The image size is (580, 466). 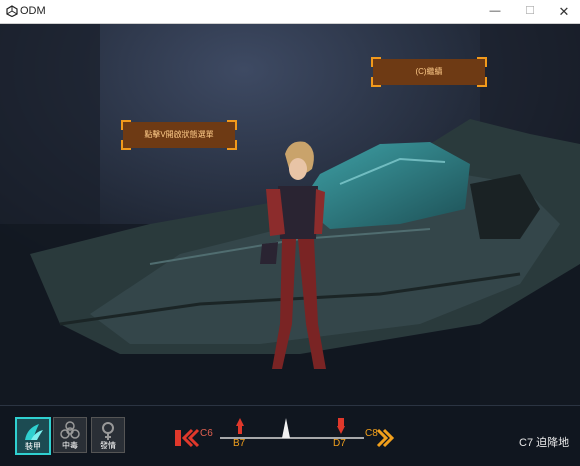 What do you see at coordinates (108, 445) in the screenshot?
I see `status-heat-label: 發情` at bounding box center [108, 445].